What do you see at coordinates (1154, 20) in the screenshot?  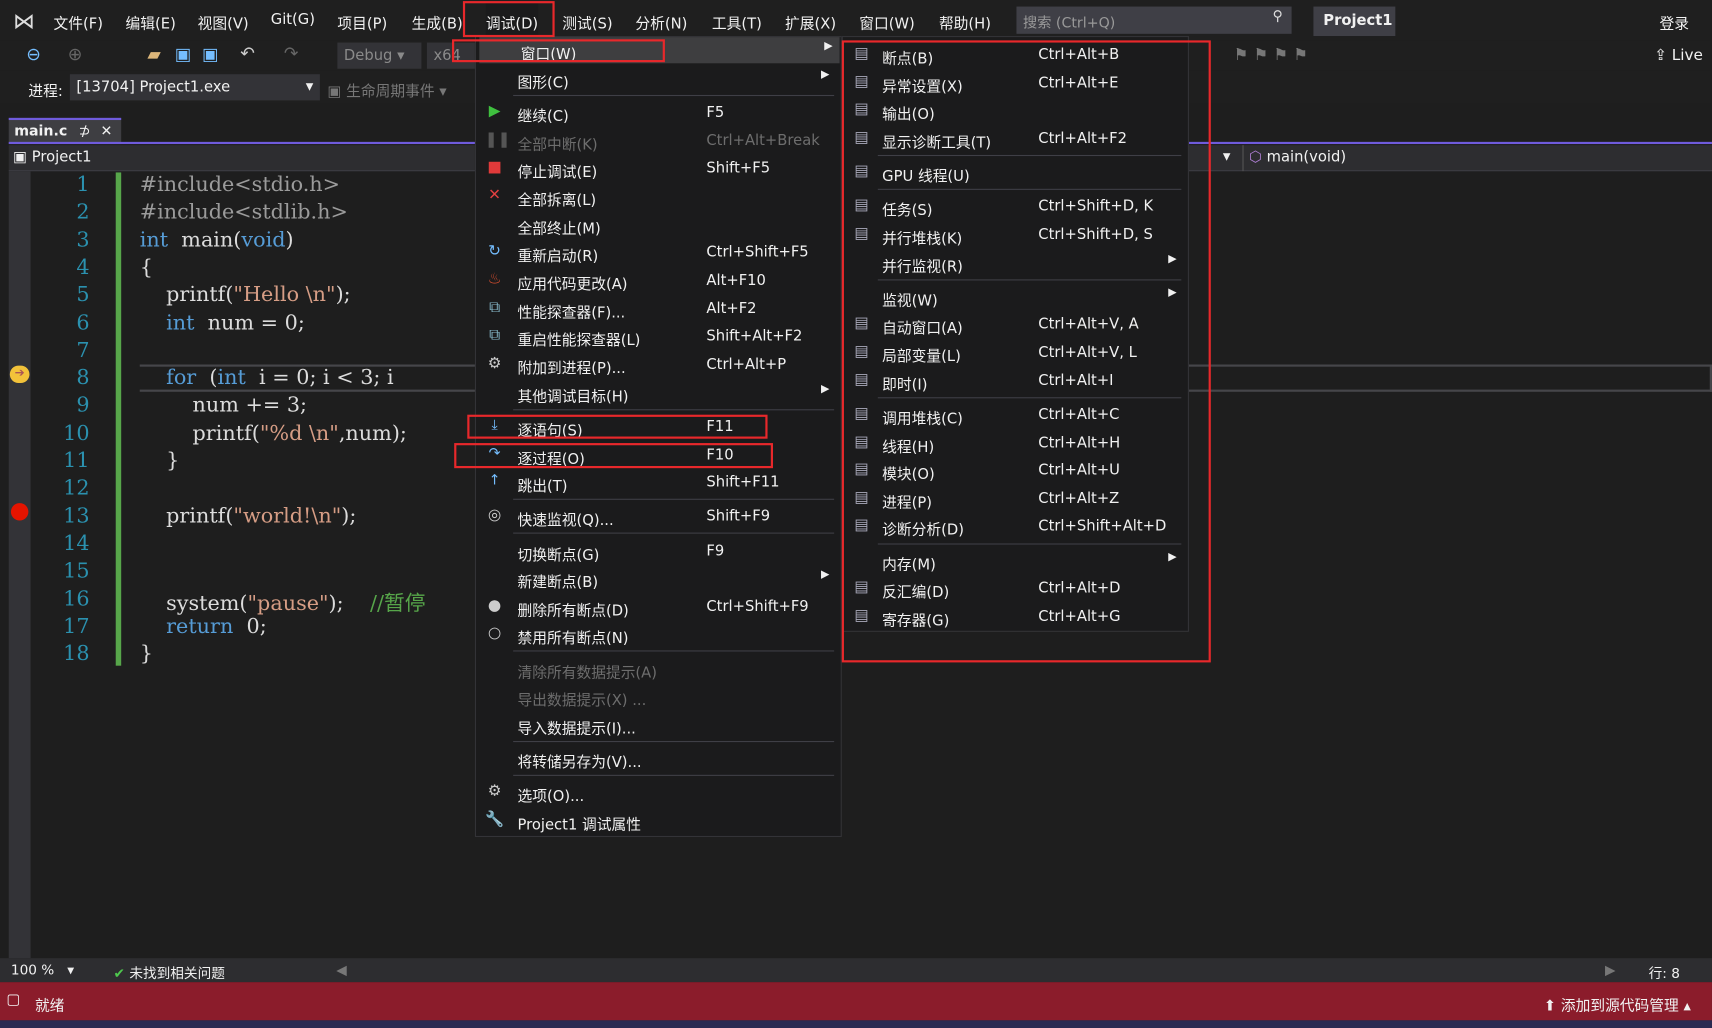 I see `search-input: 搜索 (Ctrl+Q) ⚲` at bounding box center [1154, 20].